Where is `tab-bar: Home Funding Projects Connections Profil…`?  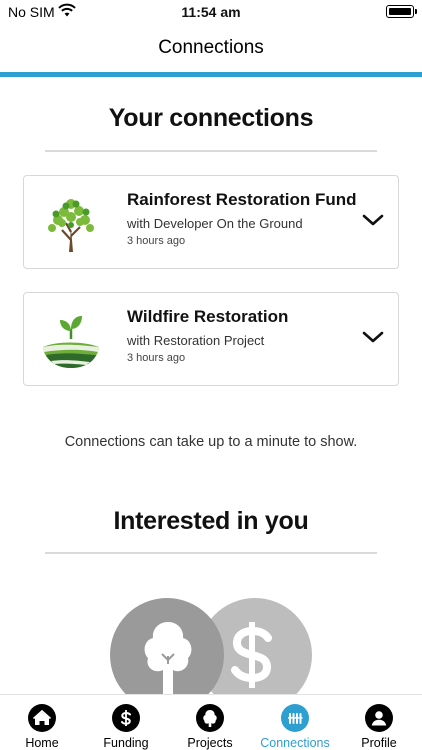 tab-bar: Home Funding Projects Connections Profil… is located at coordinates (211, 722).